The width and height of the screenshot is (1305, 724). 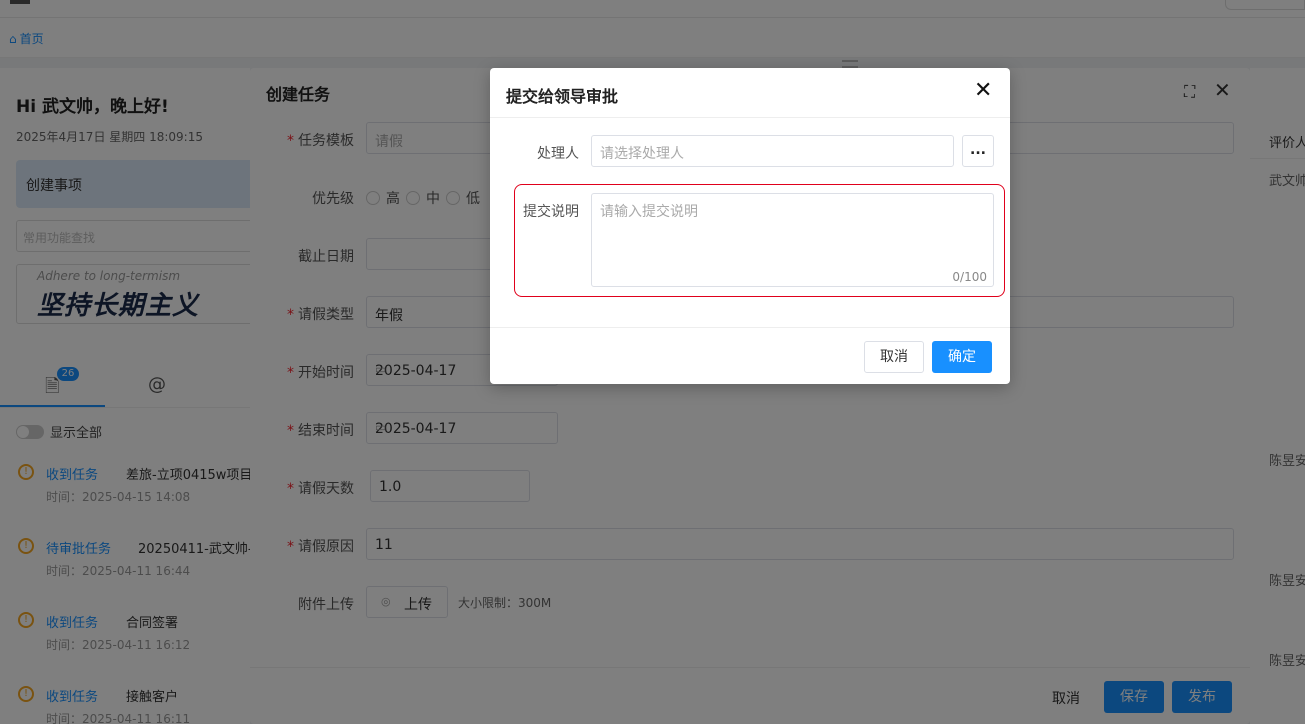 I want to click on note-char-count: 0/100, so click(x=969, y=277).